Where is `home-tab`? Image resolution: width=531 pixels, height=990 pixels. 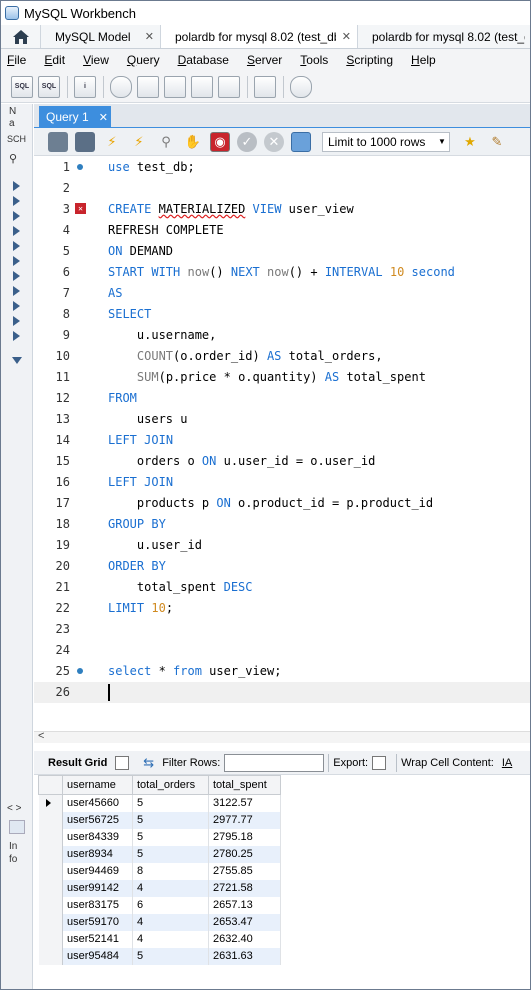
home-tab is located at coordinates (21, 36).